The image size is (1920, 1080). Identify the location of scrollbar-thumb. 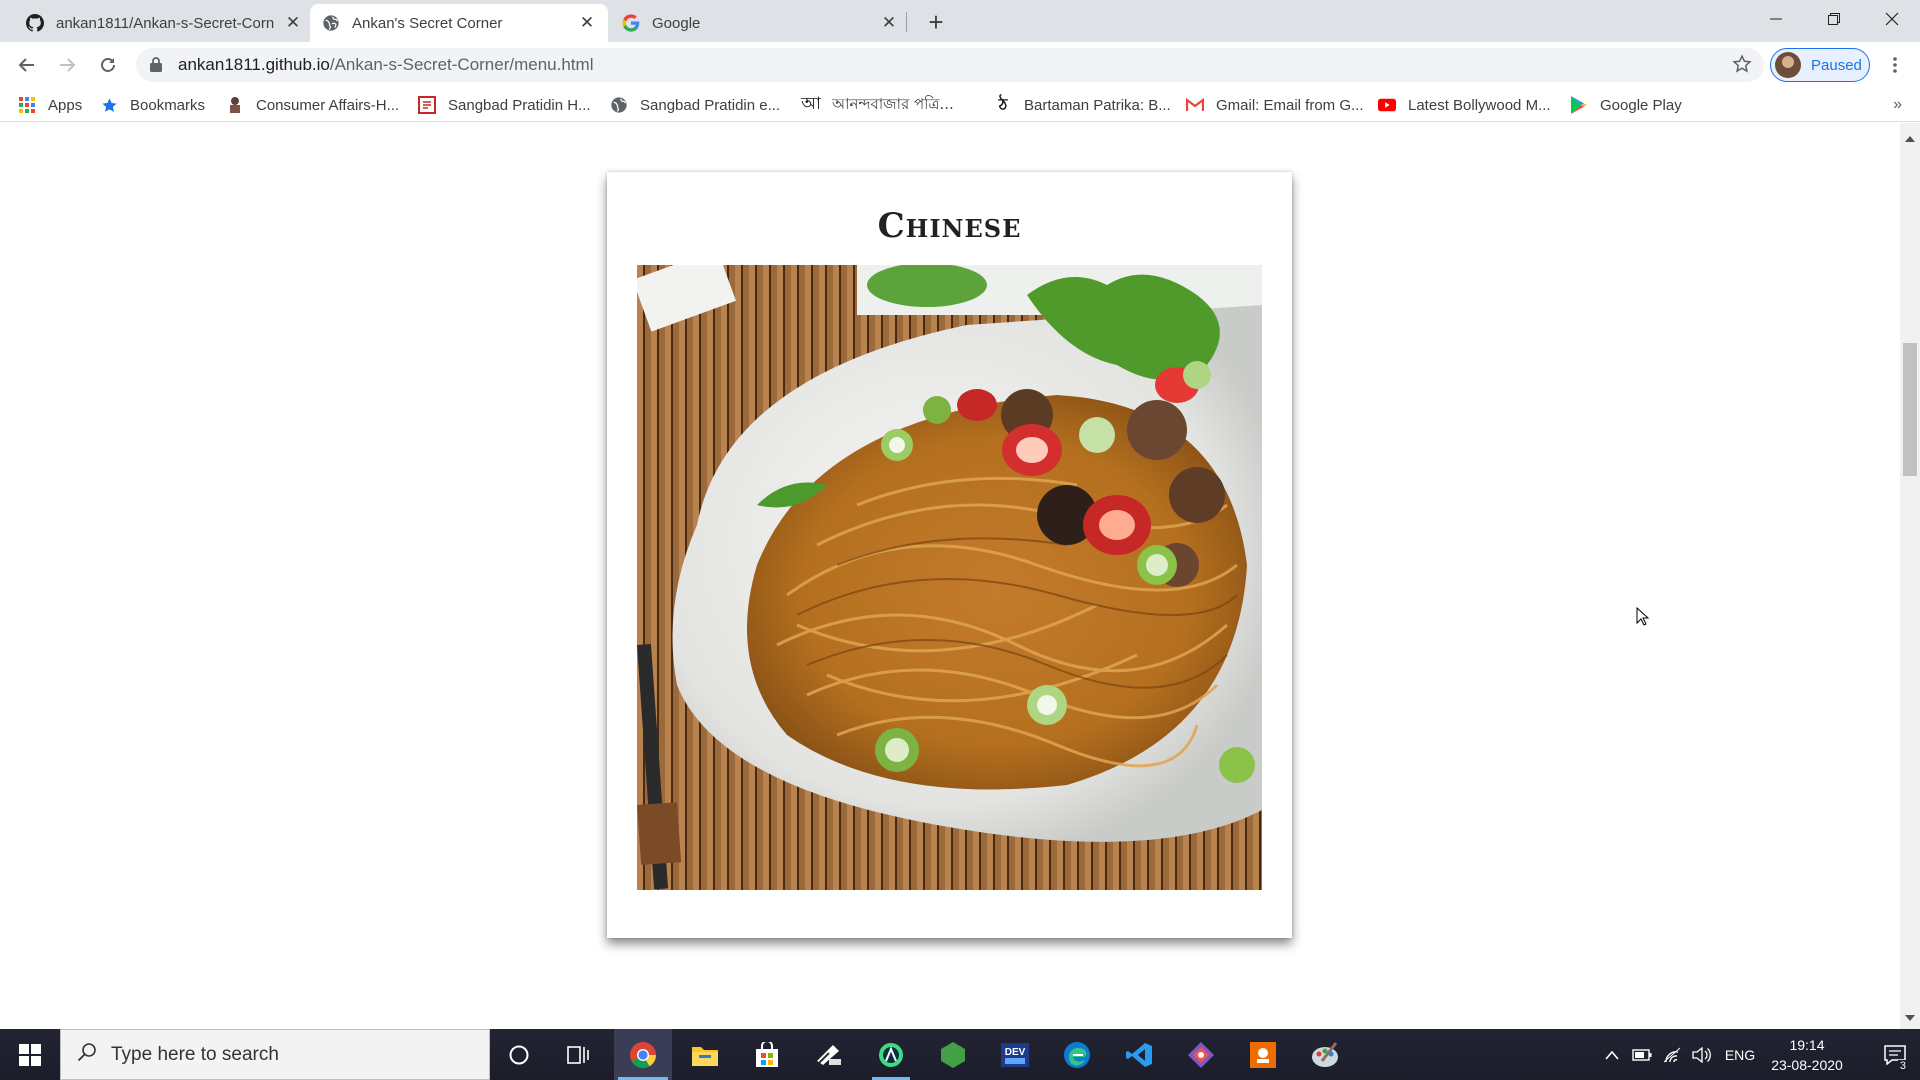
(1910, 409).